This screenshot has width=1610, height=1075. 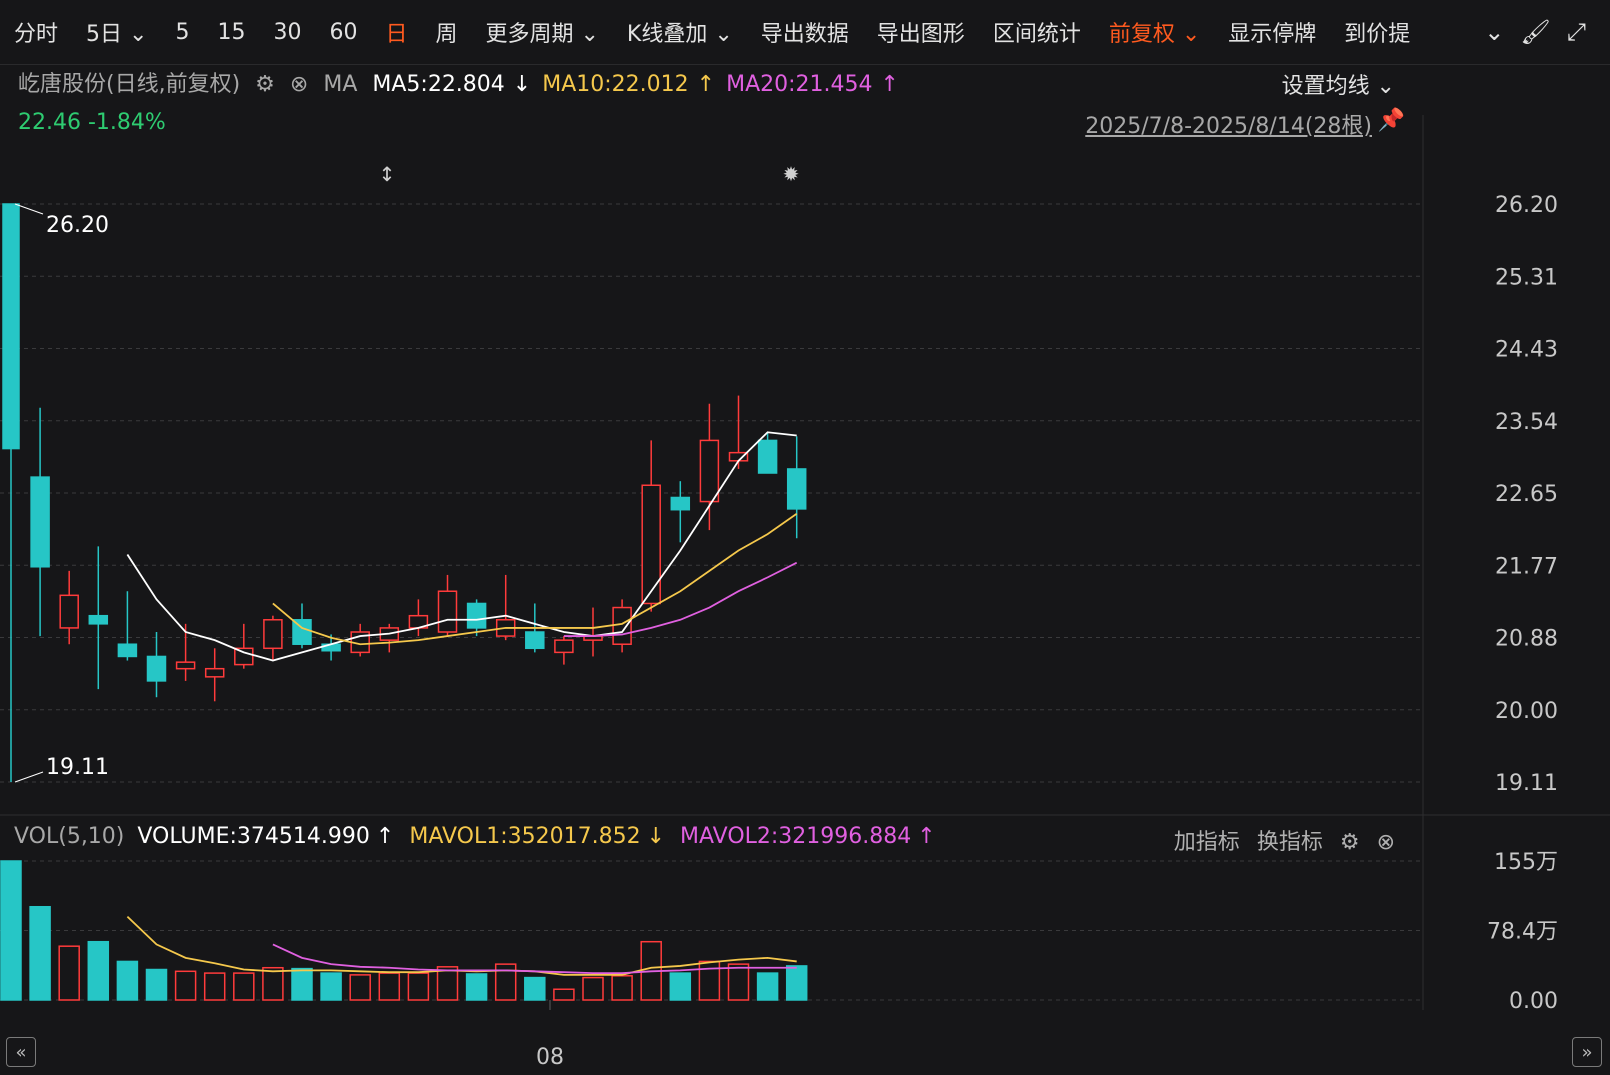 What do you see at coordinates (343, 32) in the screenshot?
I see `toolbar-item-5: 60` at bounding box center [343, 32].